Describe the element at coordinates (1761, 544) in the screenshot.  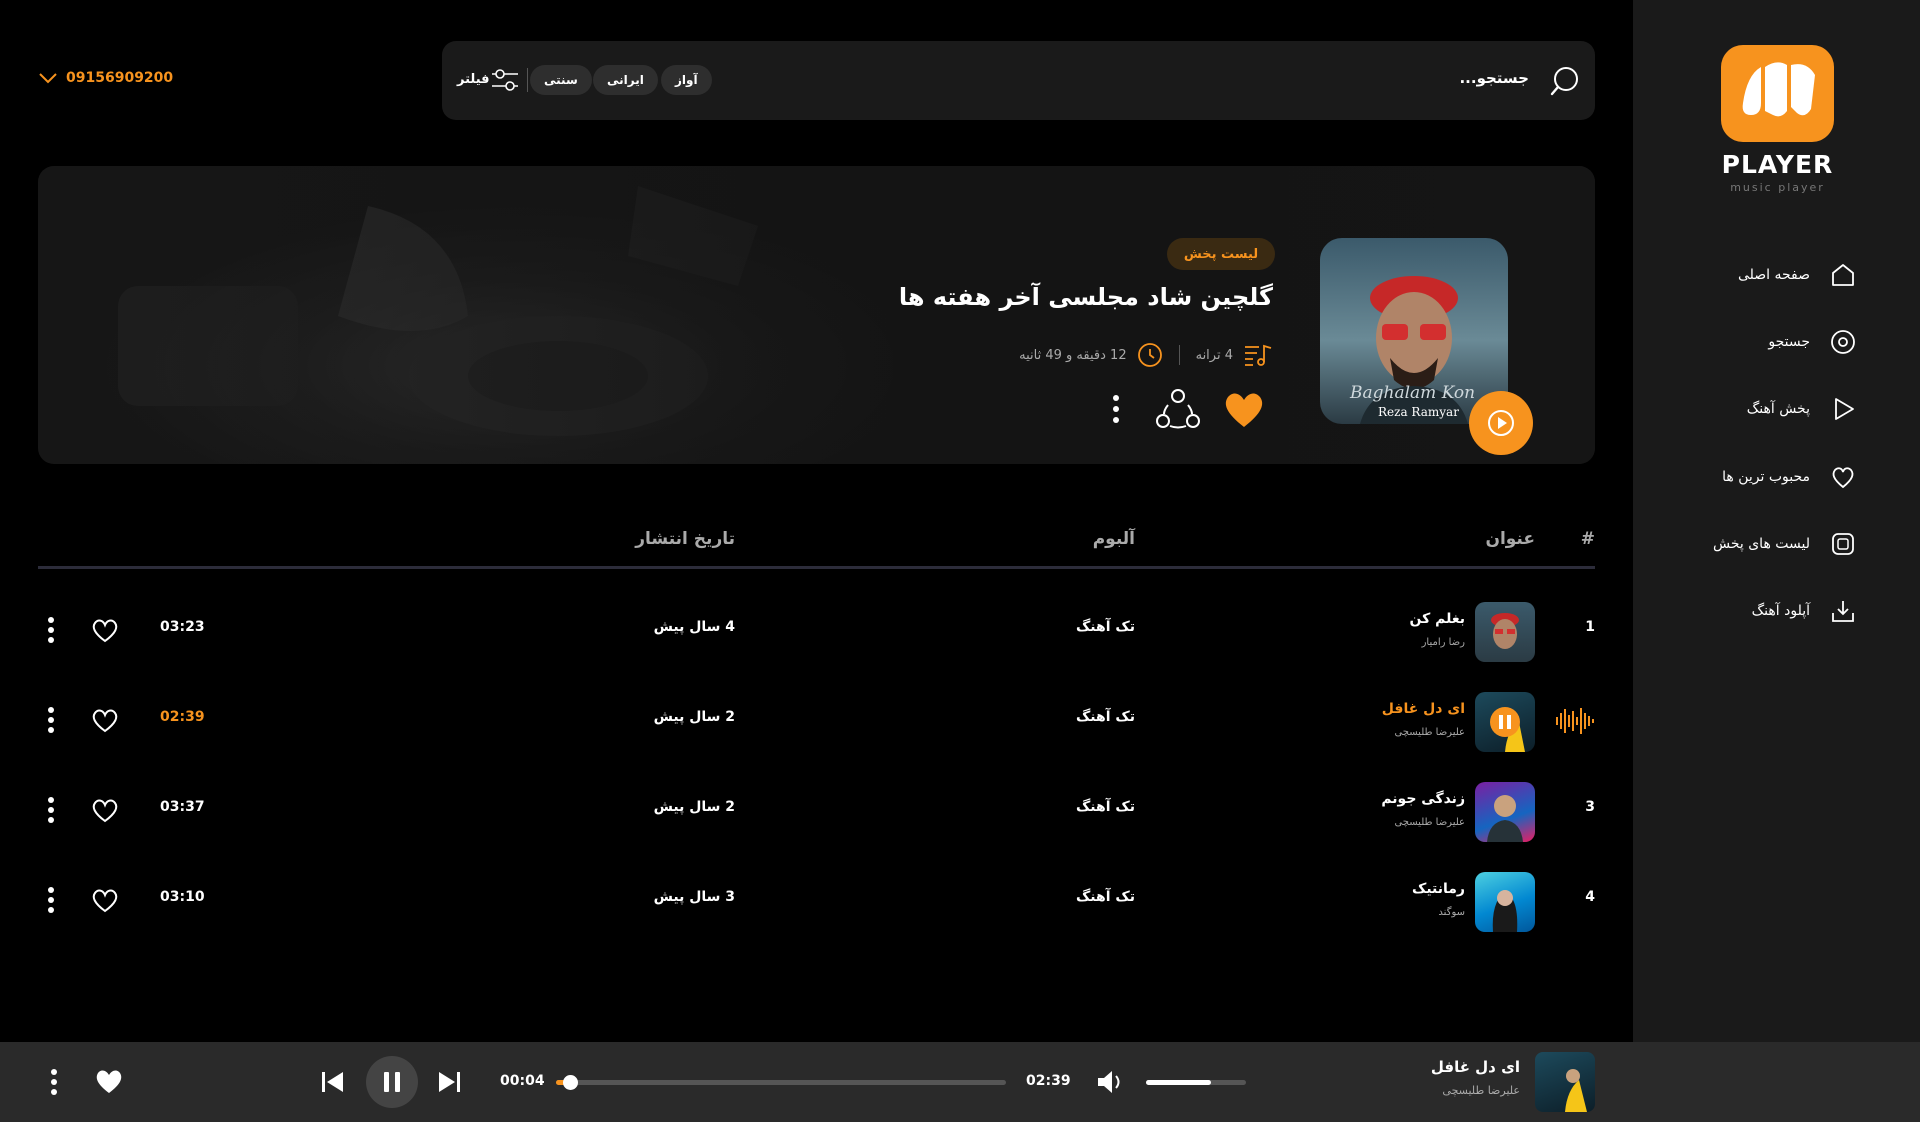
I see `nav-item-label: لیست های پخش` at that location.